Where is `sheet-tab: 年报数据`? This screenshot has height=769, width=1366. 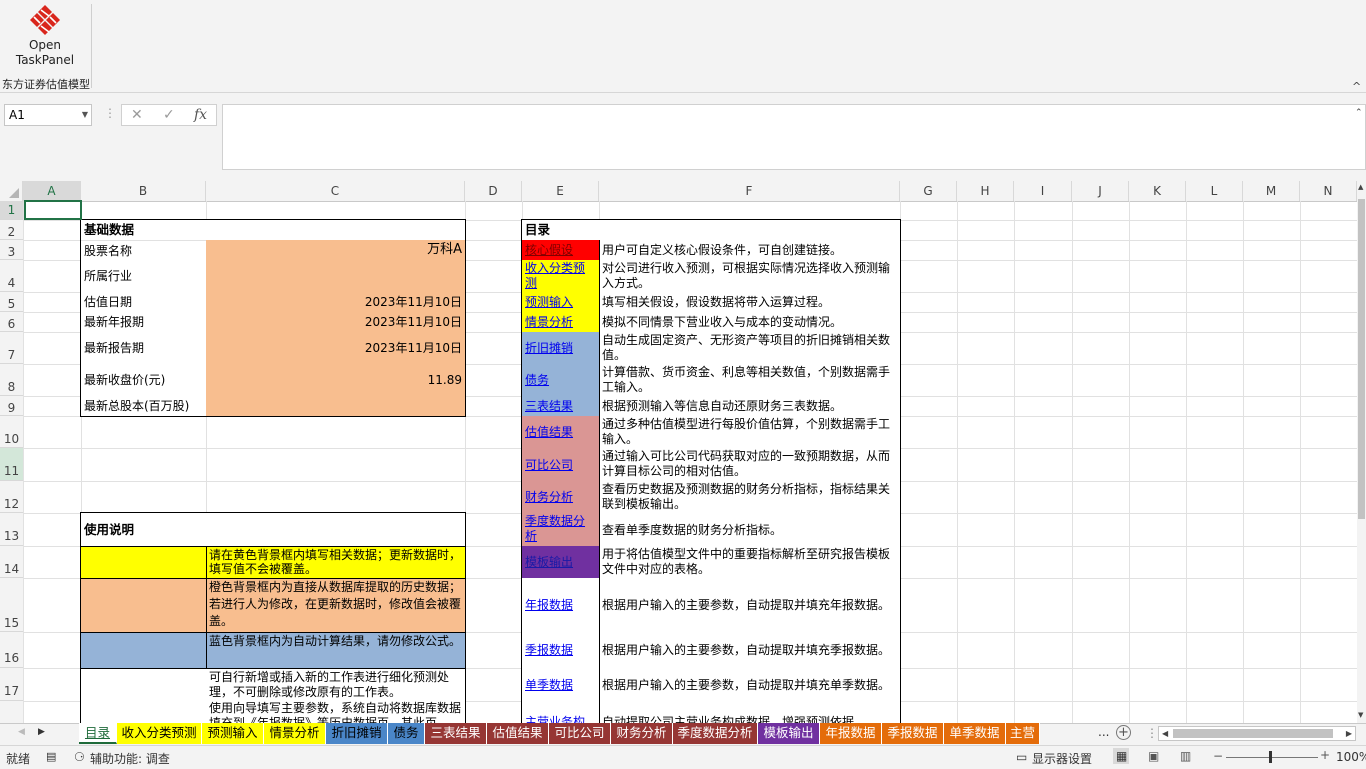
sheet-tab: 年报数据 is located at coordinates (851, 733).